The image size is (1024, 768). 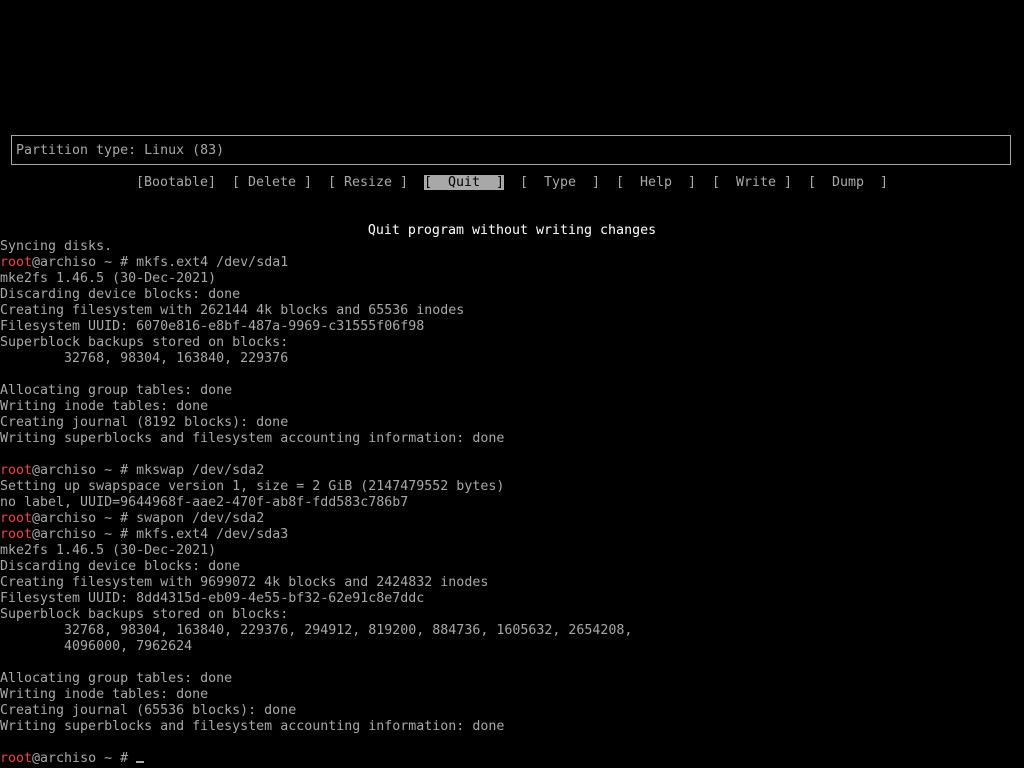 What do you see at coordinates (56, 246) in the screenshot?
I see `output-line: Syncing disks.` at bounding box center [56, 246].